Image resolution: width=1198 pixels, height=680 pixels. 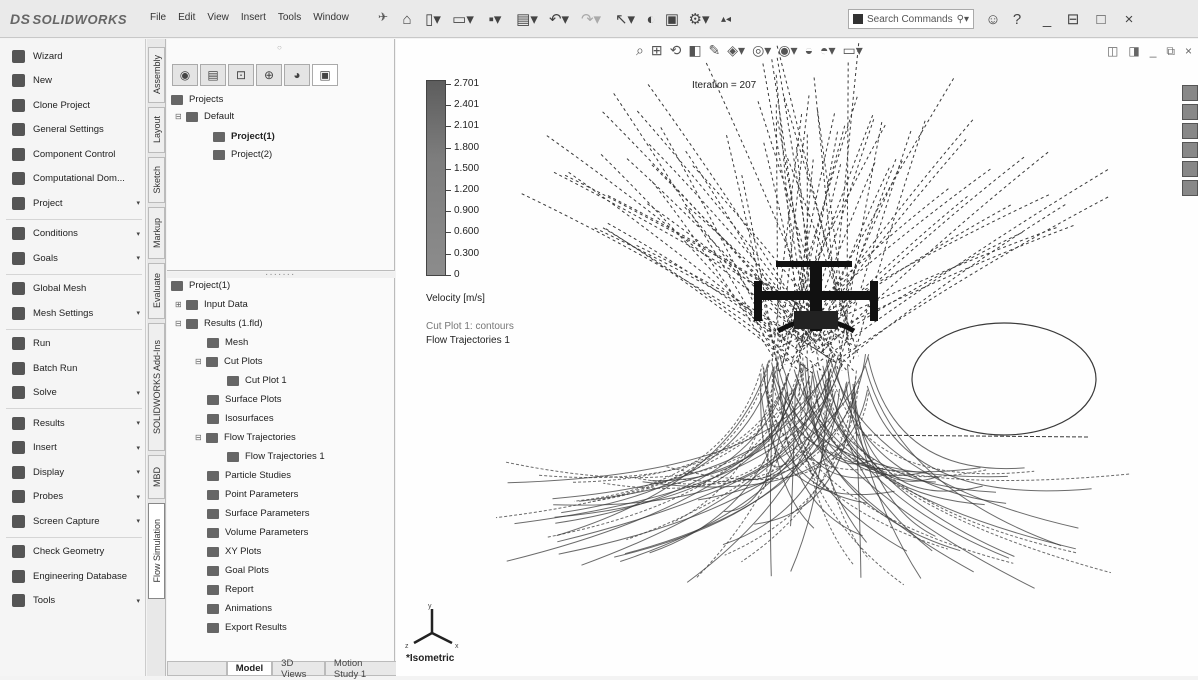 What do you see at coordinates (1190, 131) in the screenshot?
I see `file-explorer-icon` at bounding box center [1190, 131].